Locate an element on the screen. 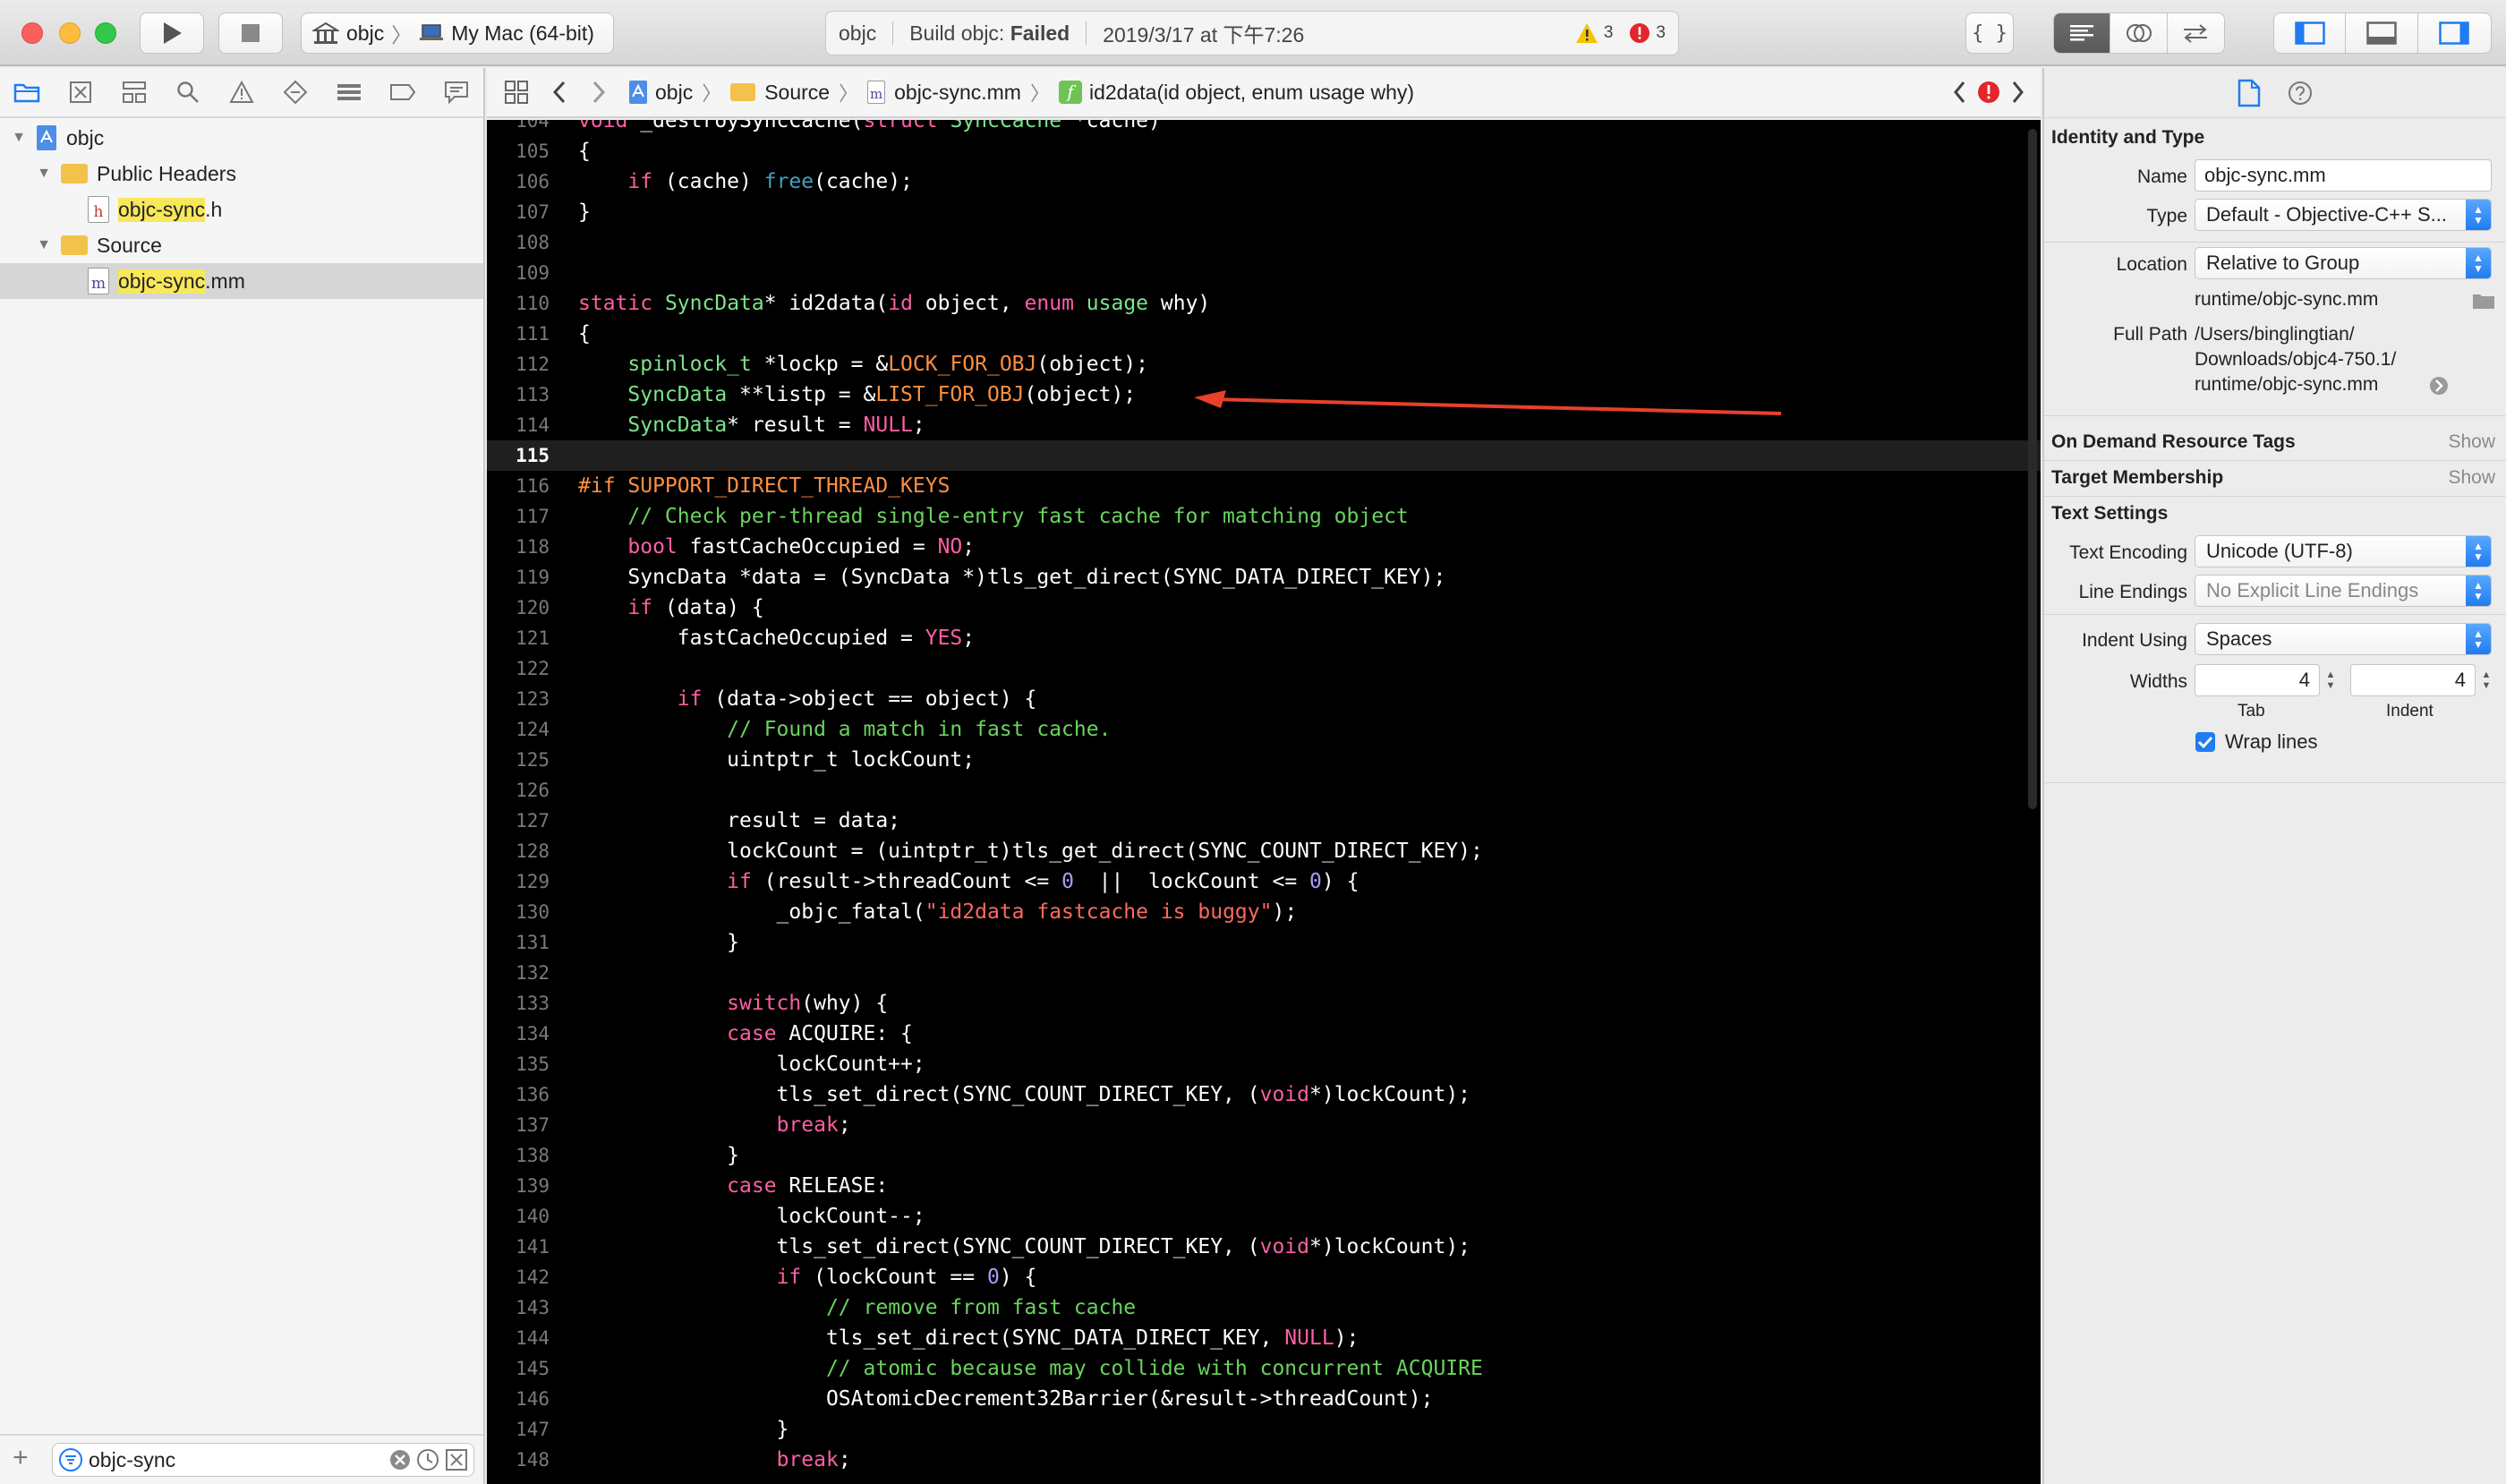  code-line: 124 // Found a match in fast cache. is located at coordinates (1264, 729).